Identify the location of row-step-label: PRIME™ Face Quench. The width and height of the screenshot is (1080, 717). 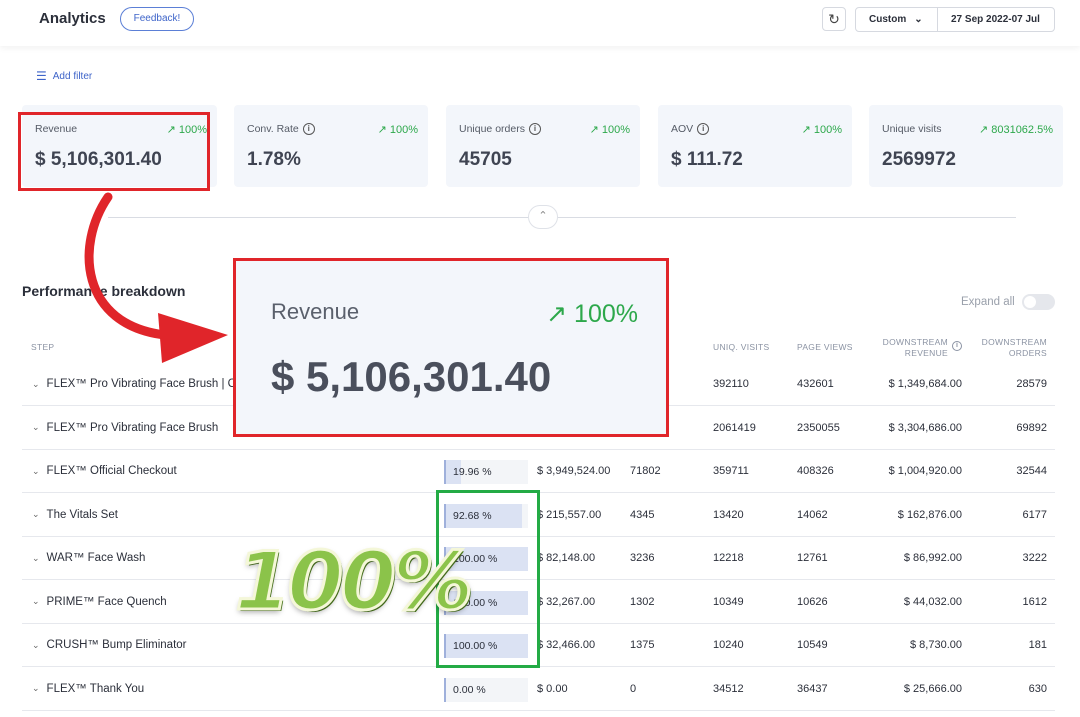
(106, 601).